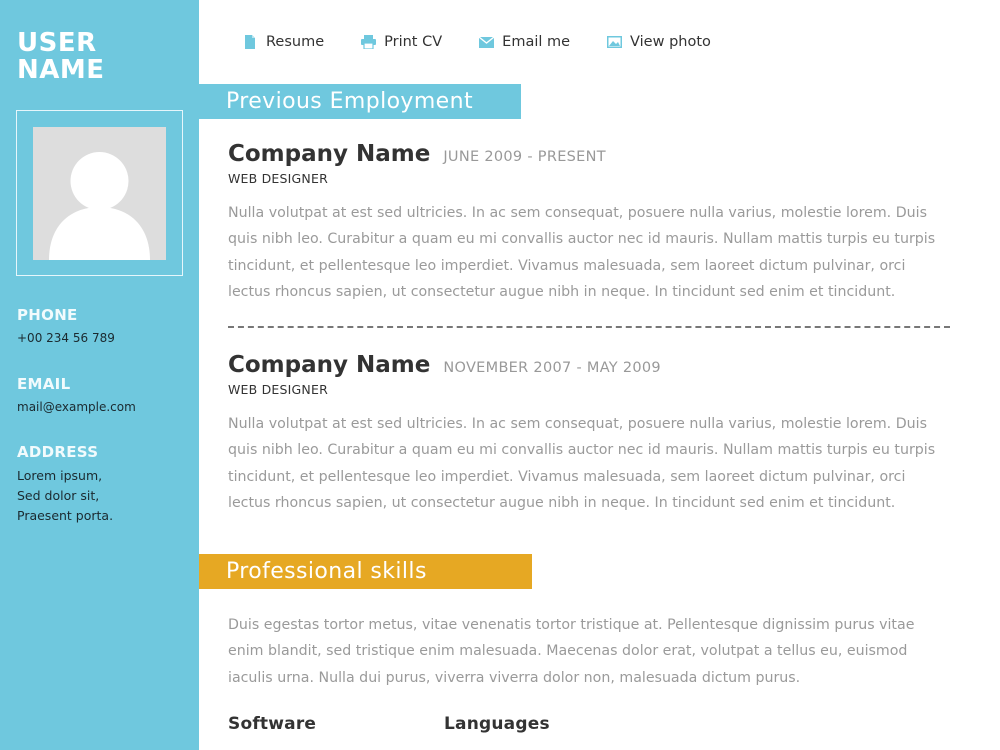 This screenshot has width=1000, height=750. Describe the element at coordinates (66, 338) in the screenshot. I see `phone-value: +00 234 56 789` at that location.